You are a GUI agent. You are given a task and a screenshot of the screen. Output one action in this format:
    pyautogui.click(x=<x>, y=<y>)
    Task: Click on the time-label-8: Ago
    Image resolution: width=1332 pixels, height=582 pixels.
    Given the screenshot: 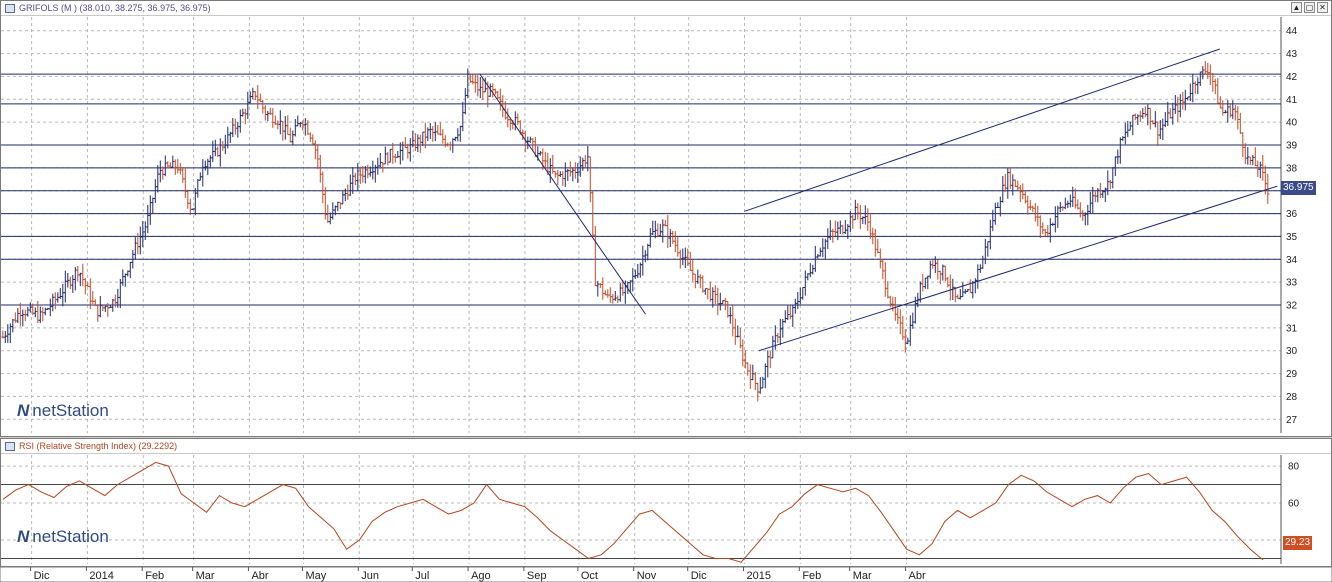 What is the action you would take?
    pyautogui.click(x=481, y=576)
    